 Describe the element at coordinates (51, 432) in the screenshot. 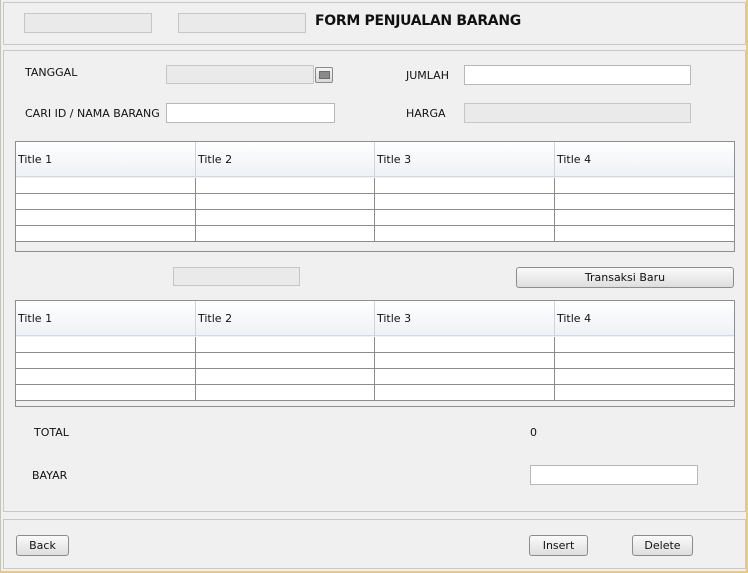

I see `total-label: TOTAL` at that location.